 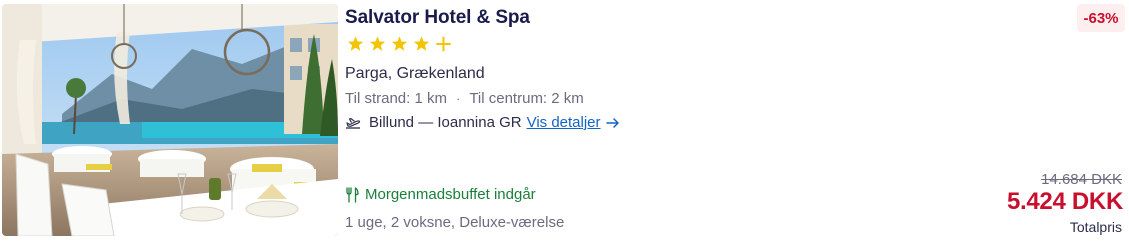 What do you see at coordinates (443, 44) in the screenshot?
I see `half-star-icon` at bounding box center [443, 44].